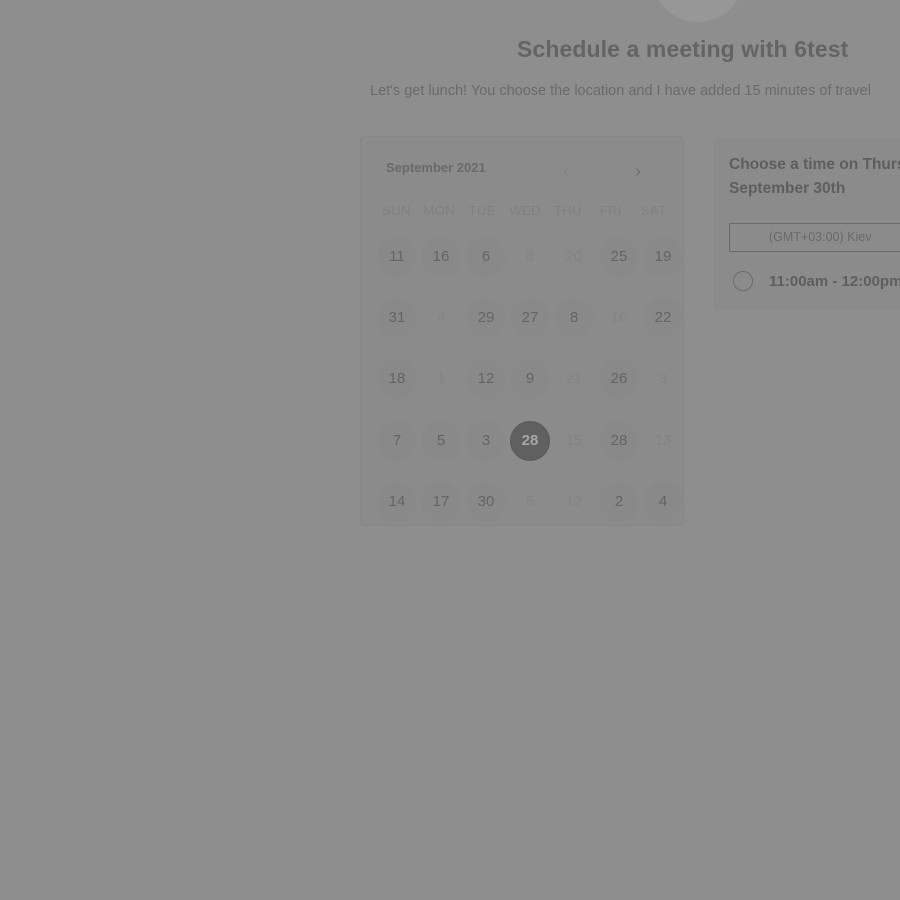 The image size is (900, 900). Describe the element at coordinates (397, 379) in the screenshot. I see `calendar-day: 18` at that location.